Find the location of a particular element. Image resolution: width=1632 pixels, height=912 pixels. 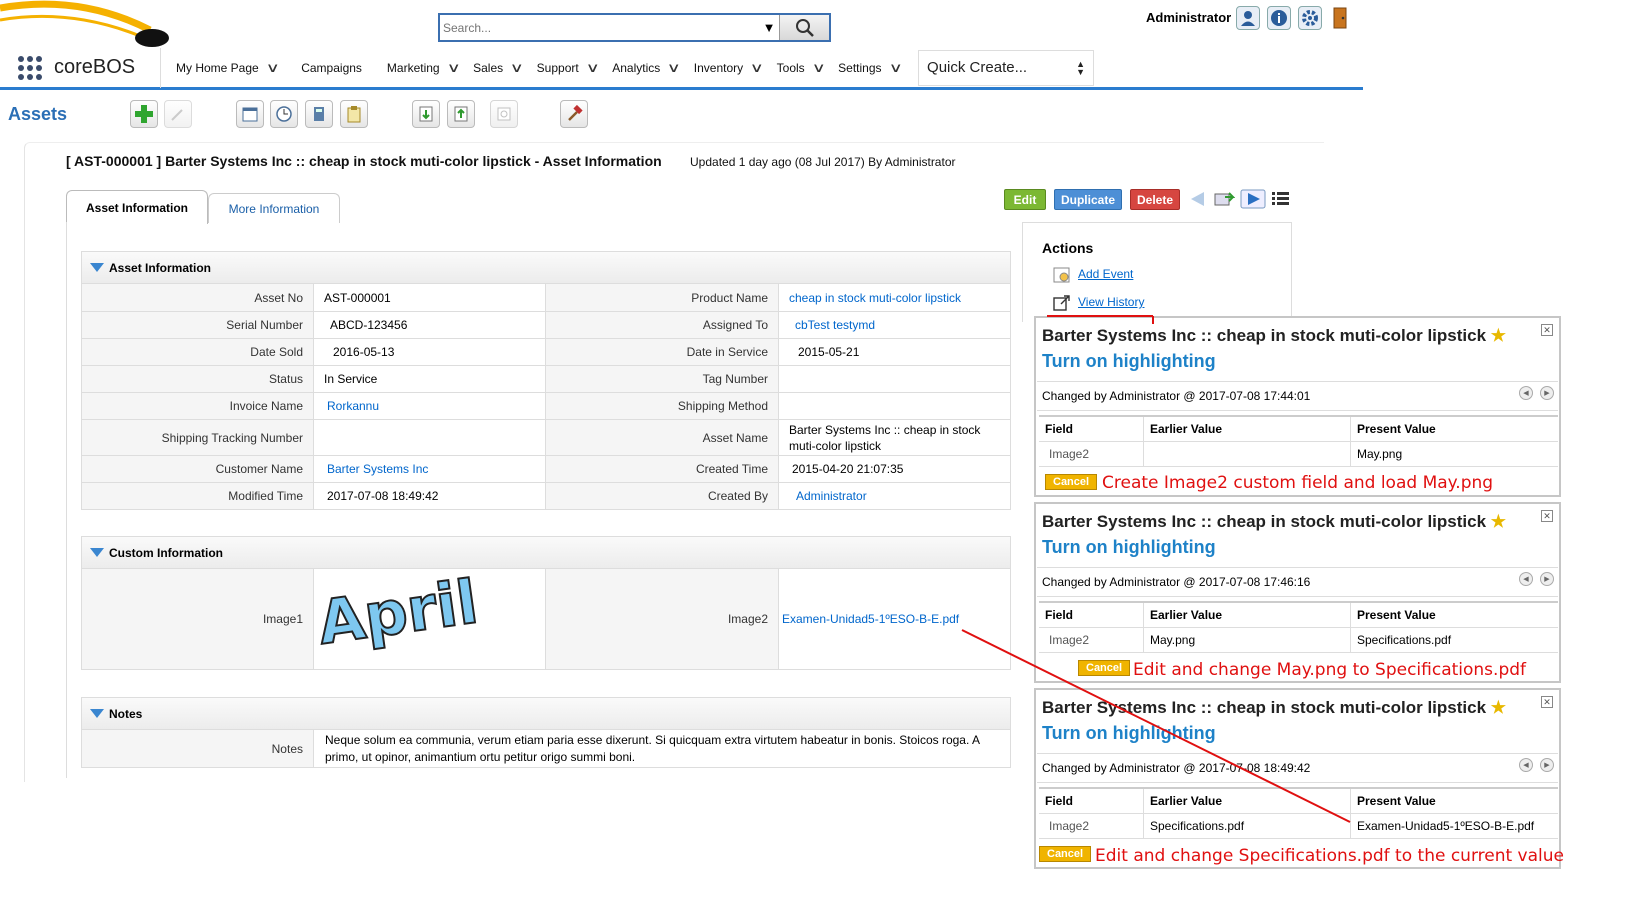

column-header: Field is located at coordinates (1059, 615).